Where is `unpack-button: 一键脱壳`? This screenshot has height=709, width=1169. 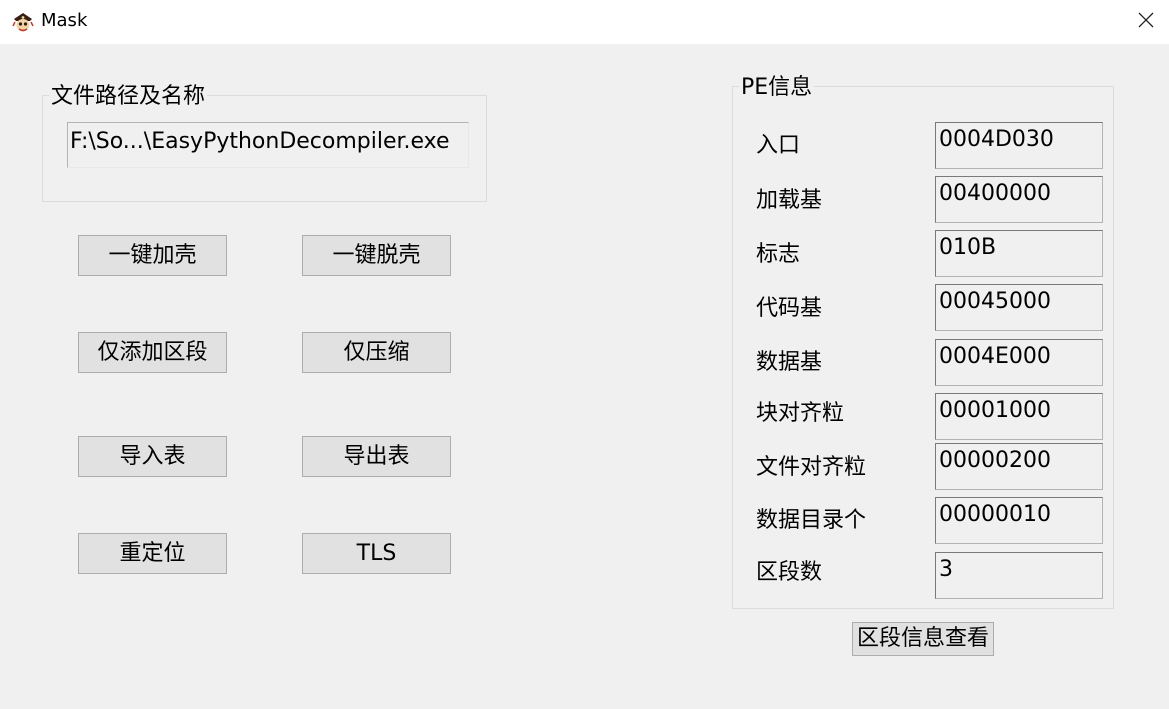 unpack-button: 一键脱壳 is located at coordinates (376, 255).